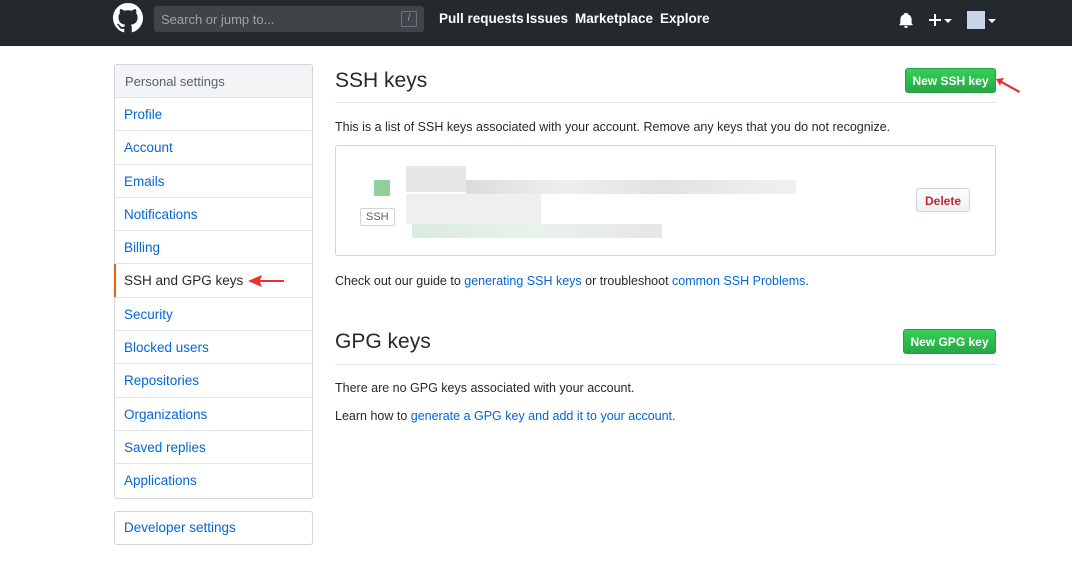  What do you see at coordinates (128, 18) in the screenshot?
I see `github-logo-icon` at bounding box center [128, 18].